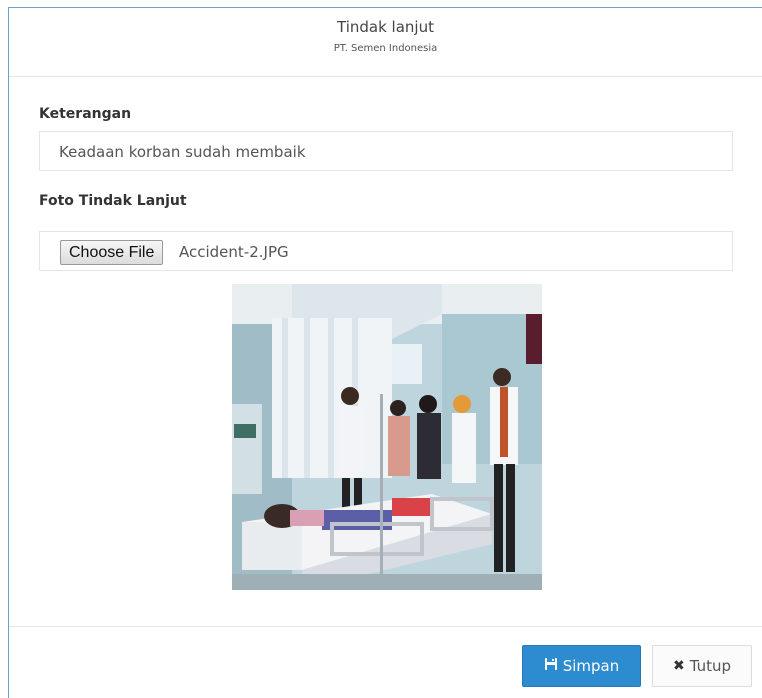  I want to click on frame-border-left, so click(8, 352).